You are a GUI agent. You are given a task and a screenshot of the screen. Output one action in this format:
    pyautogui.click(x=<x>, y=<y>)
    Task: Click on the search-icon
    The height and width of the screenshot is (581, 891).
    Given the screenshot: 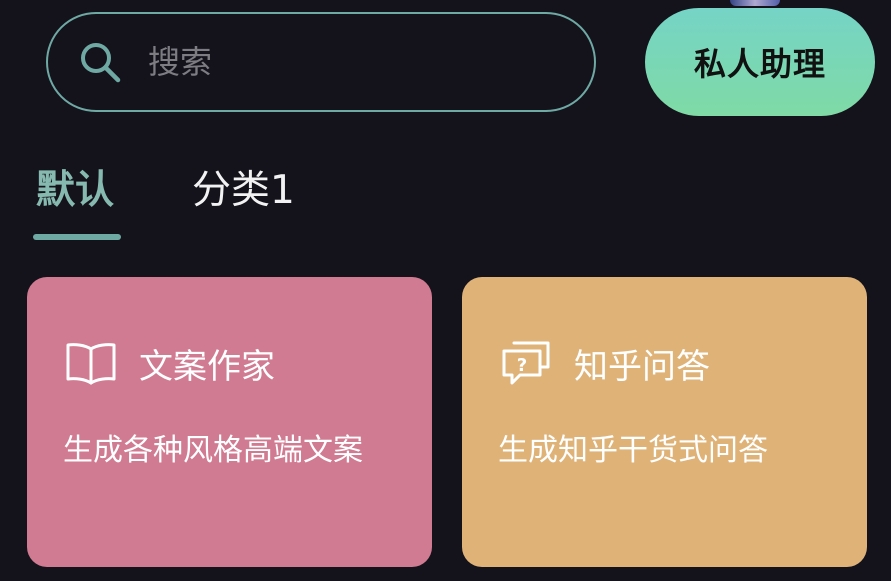 What is the action you would take?
    pyautogui.click(x=100, y=62)
    